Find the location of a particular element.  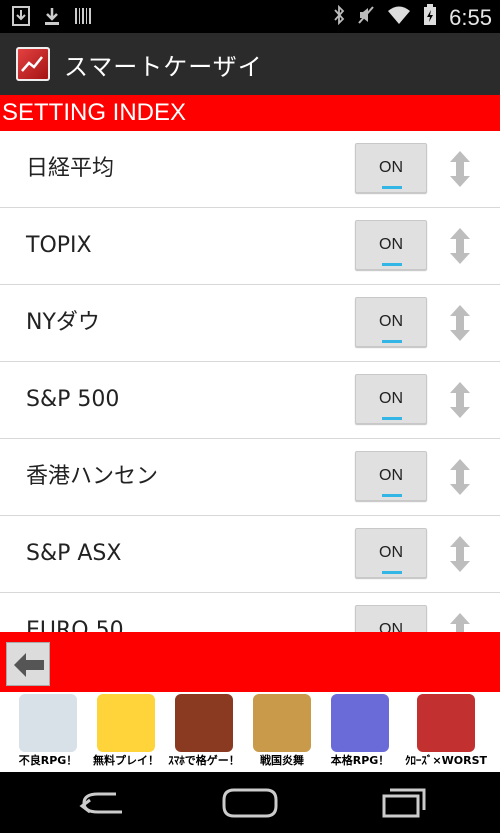

index-label: S&P ASX is located at coordinates (74, 553).